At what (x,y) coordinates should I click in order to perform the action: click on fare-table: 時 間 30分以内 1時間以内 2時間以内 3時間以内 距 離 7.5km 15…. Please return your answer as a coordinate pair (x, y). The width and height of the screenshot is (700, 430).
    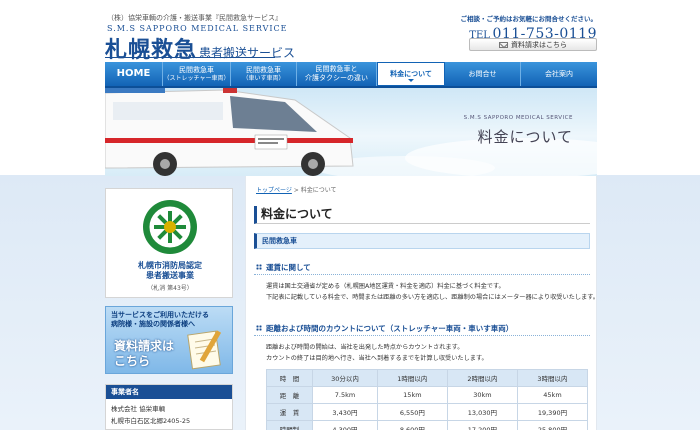
    Looking at the image, I should click on (427, 399).